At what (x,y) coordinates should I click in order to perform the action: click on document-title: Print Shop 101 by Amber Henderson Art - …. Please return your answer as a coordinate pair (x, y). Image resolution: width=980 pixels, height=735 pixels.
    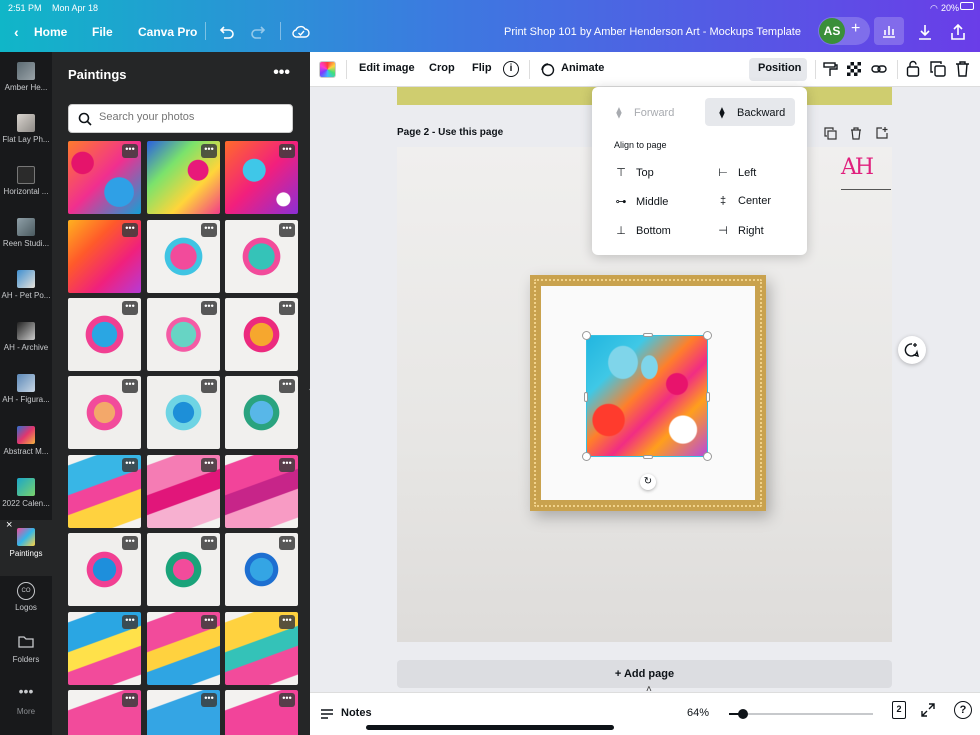
    Looking at the image, I should click on (652, 32).